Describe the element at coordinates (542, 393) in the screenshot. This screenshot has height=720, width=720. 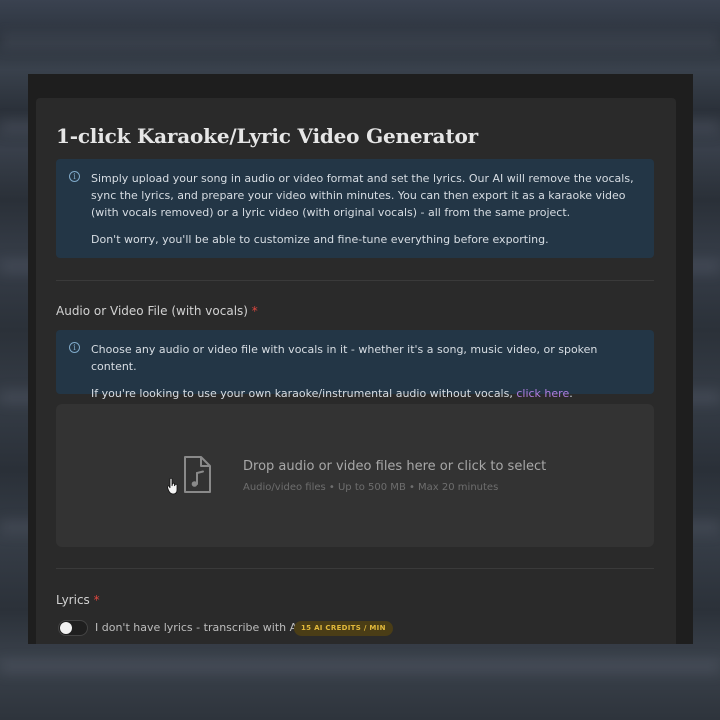
I see `click-here-link: click here` at that location.